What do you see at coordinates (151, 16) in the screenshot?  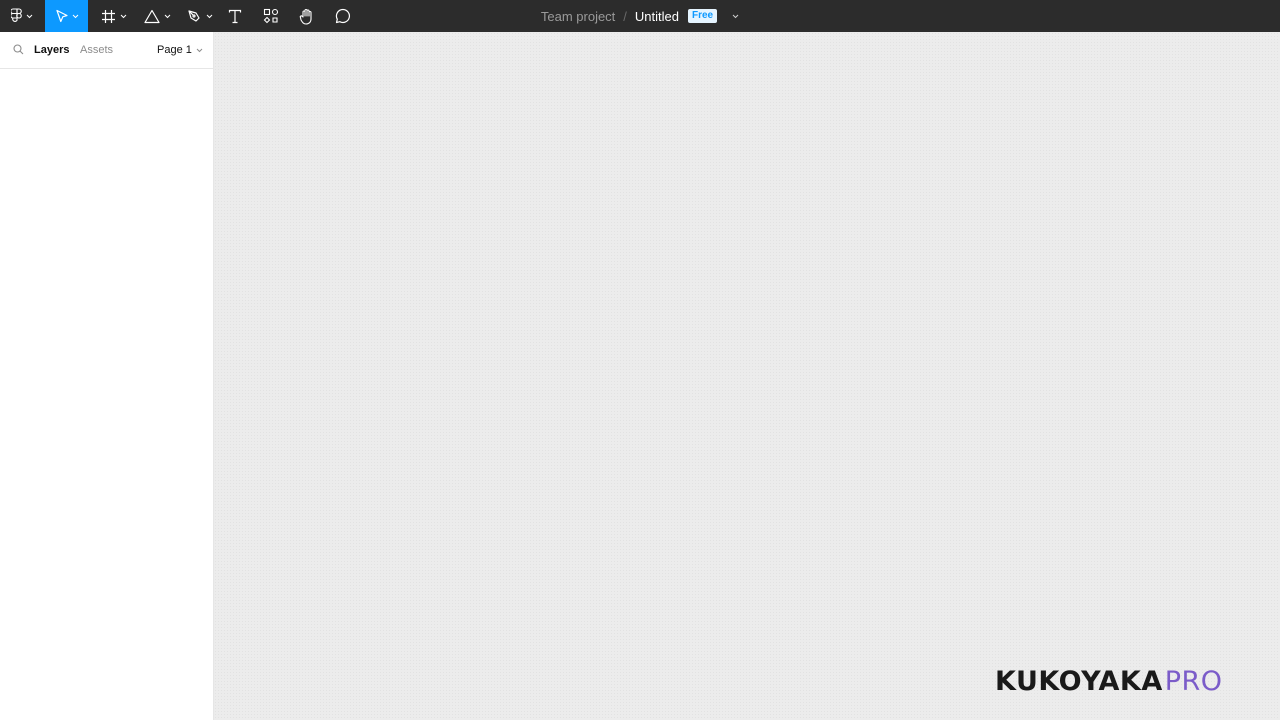 I see `triangle-icon` at bounding box center [151, 16].